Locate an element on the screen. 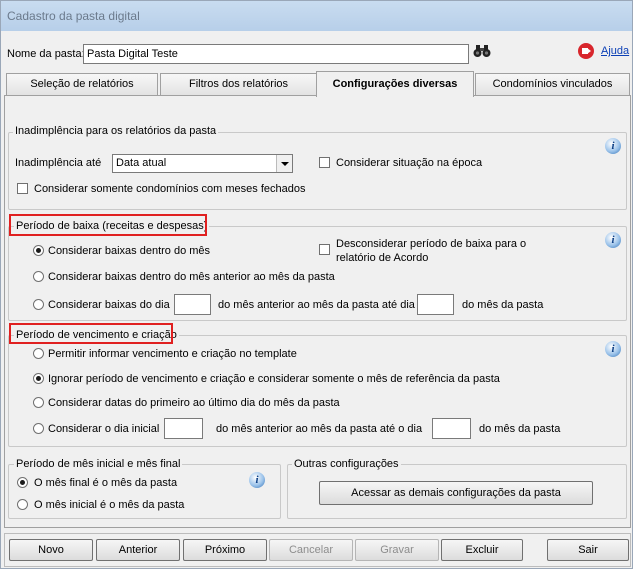 This screenshot has height=569, width=633. mes-final-radio is located at coordinates (22, 482).